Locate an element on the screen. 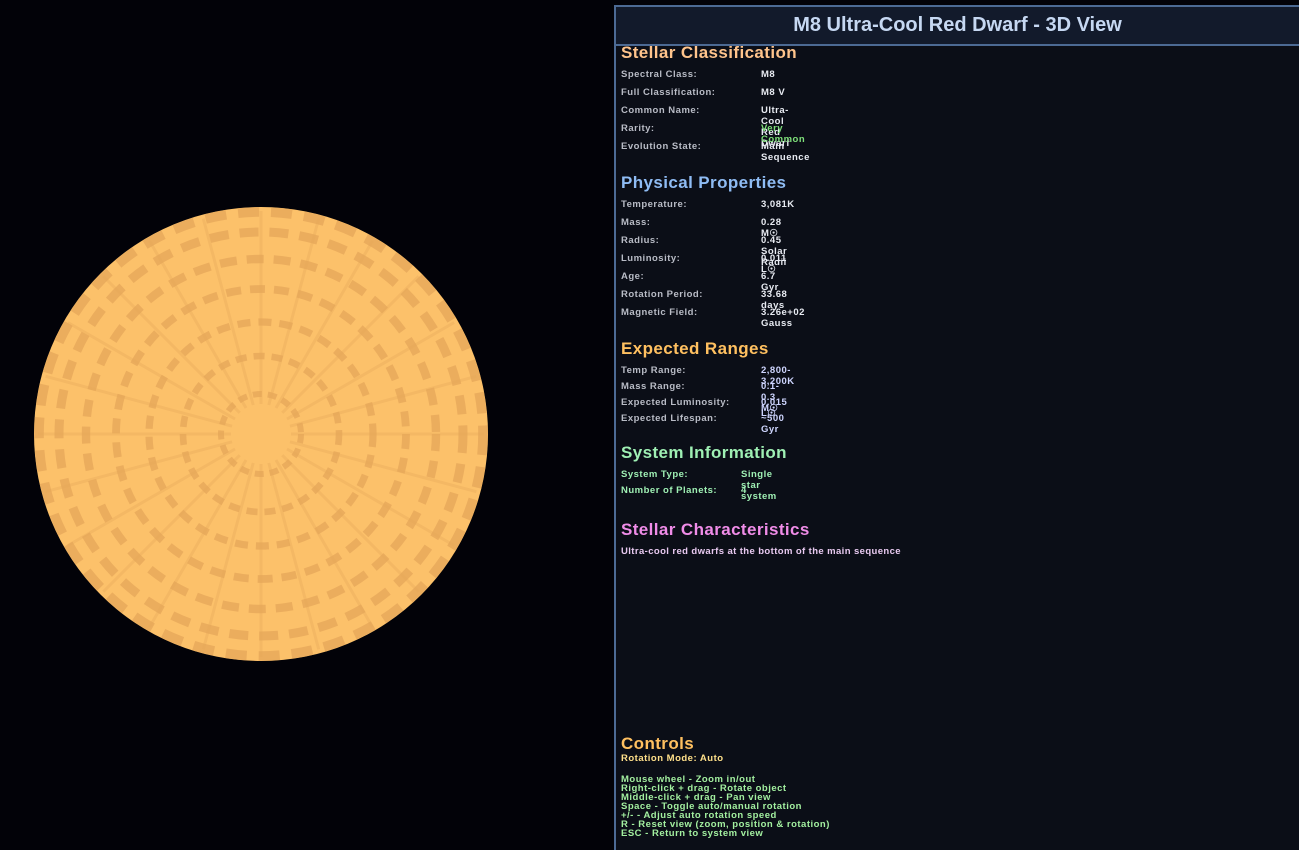 The height and width of the screenshot is (850, 1299). physical-row: Mass: 0.28 M☉ is located at coordinates (703, 228).